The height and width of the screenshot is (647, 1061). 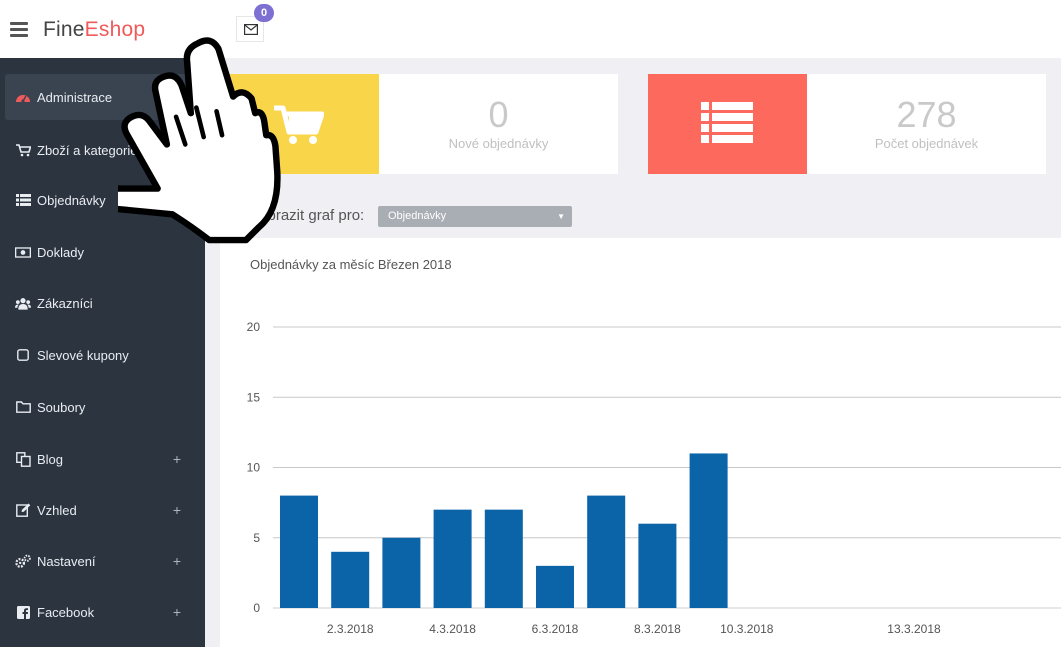 I want to click on y-tick-label: 10, so click(x=254, y=468).